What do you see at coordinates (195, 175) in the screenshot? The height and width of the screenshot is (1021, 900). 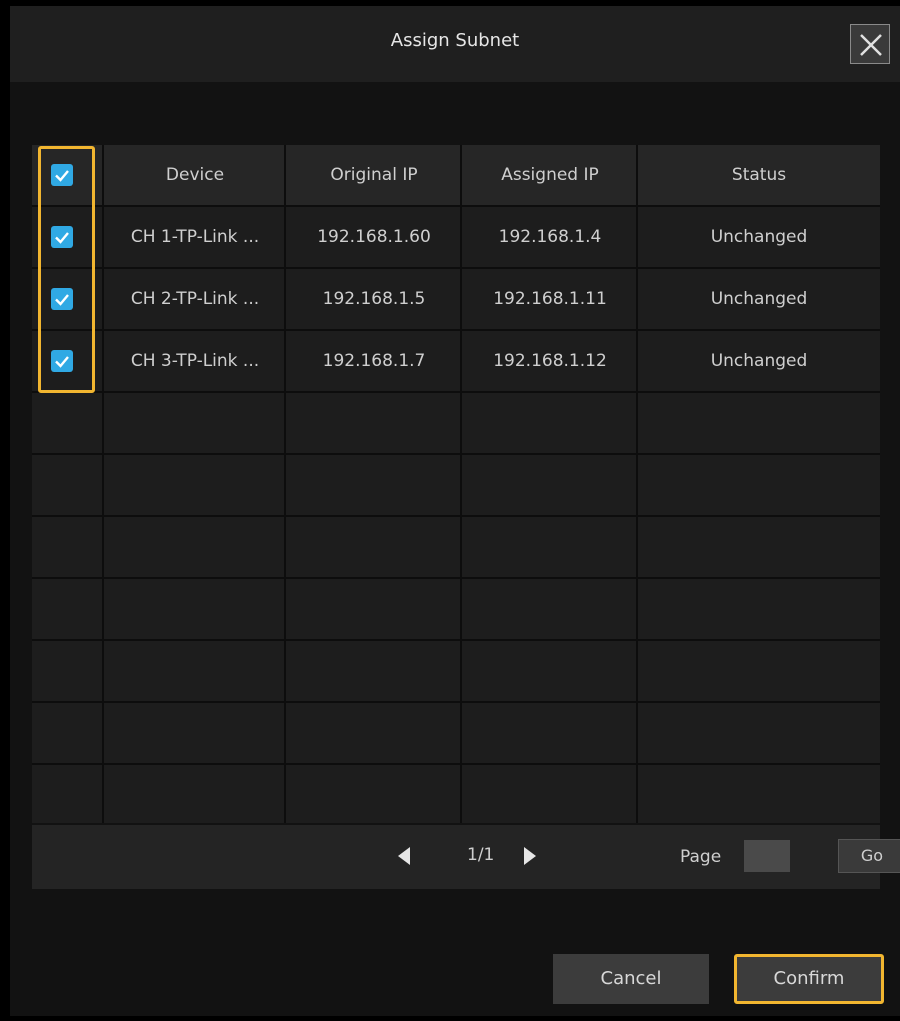 I see `column-header-device: Device` at bounding box center [195, 175].